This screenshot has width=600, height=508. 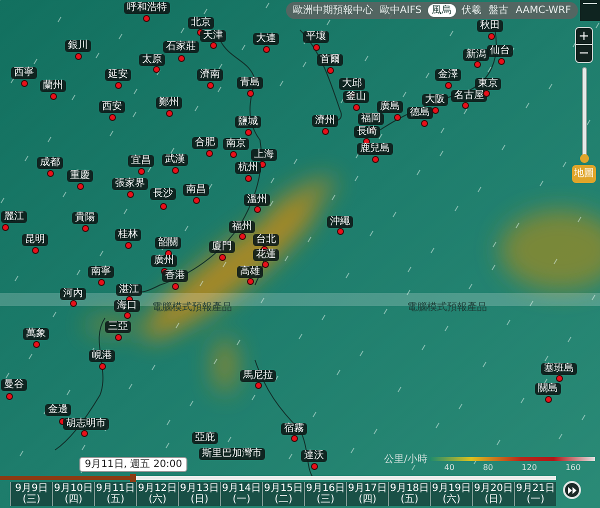 I want to click on timeline-handle, so click(x=133, y=478).